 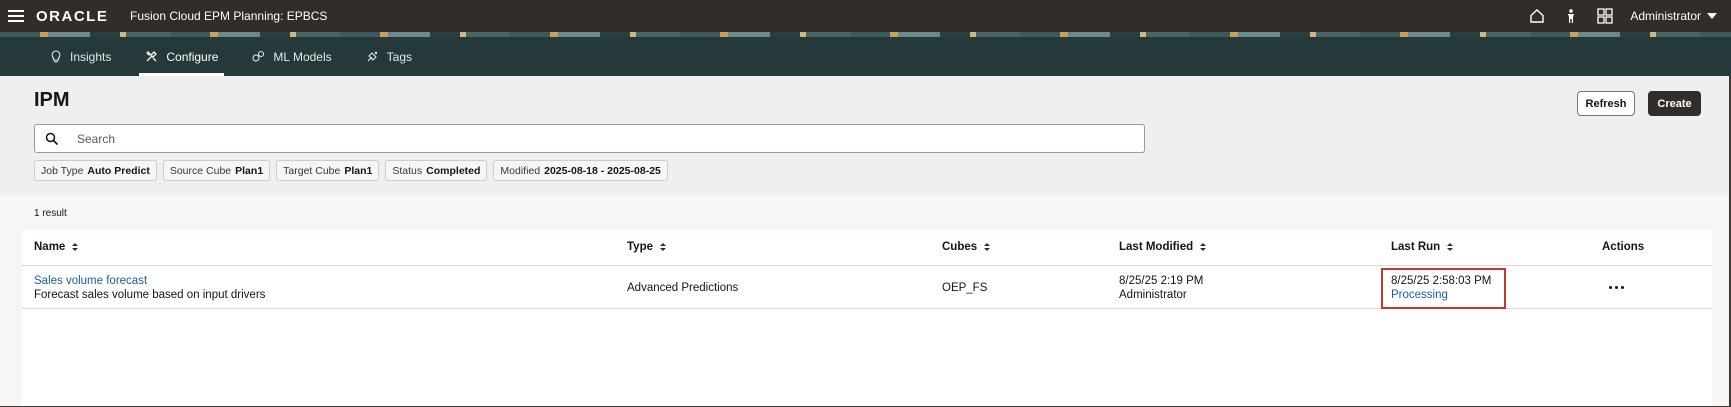 What do you see at coordinates (1571, 16) in the screenshot?
I see `accessibility-icon` at bounding box center [1571, 16].